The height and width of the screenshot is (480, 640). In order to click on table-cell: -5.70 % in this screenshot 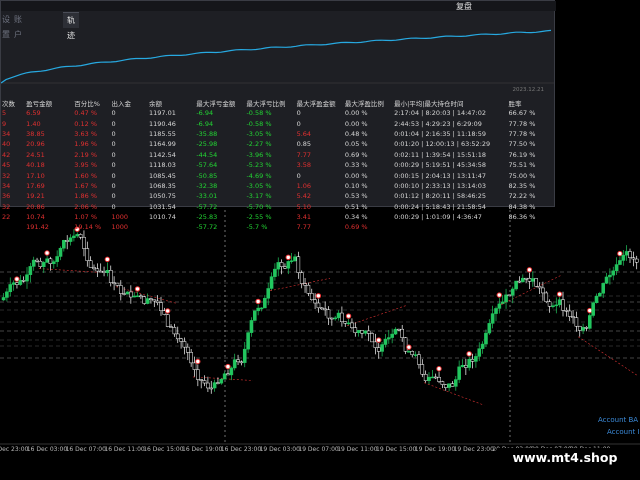, I will do `click(259, 206)`.